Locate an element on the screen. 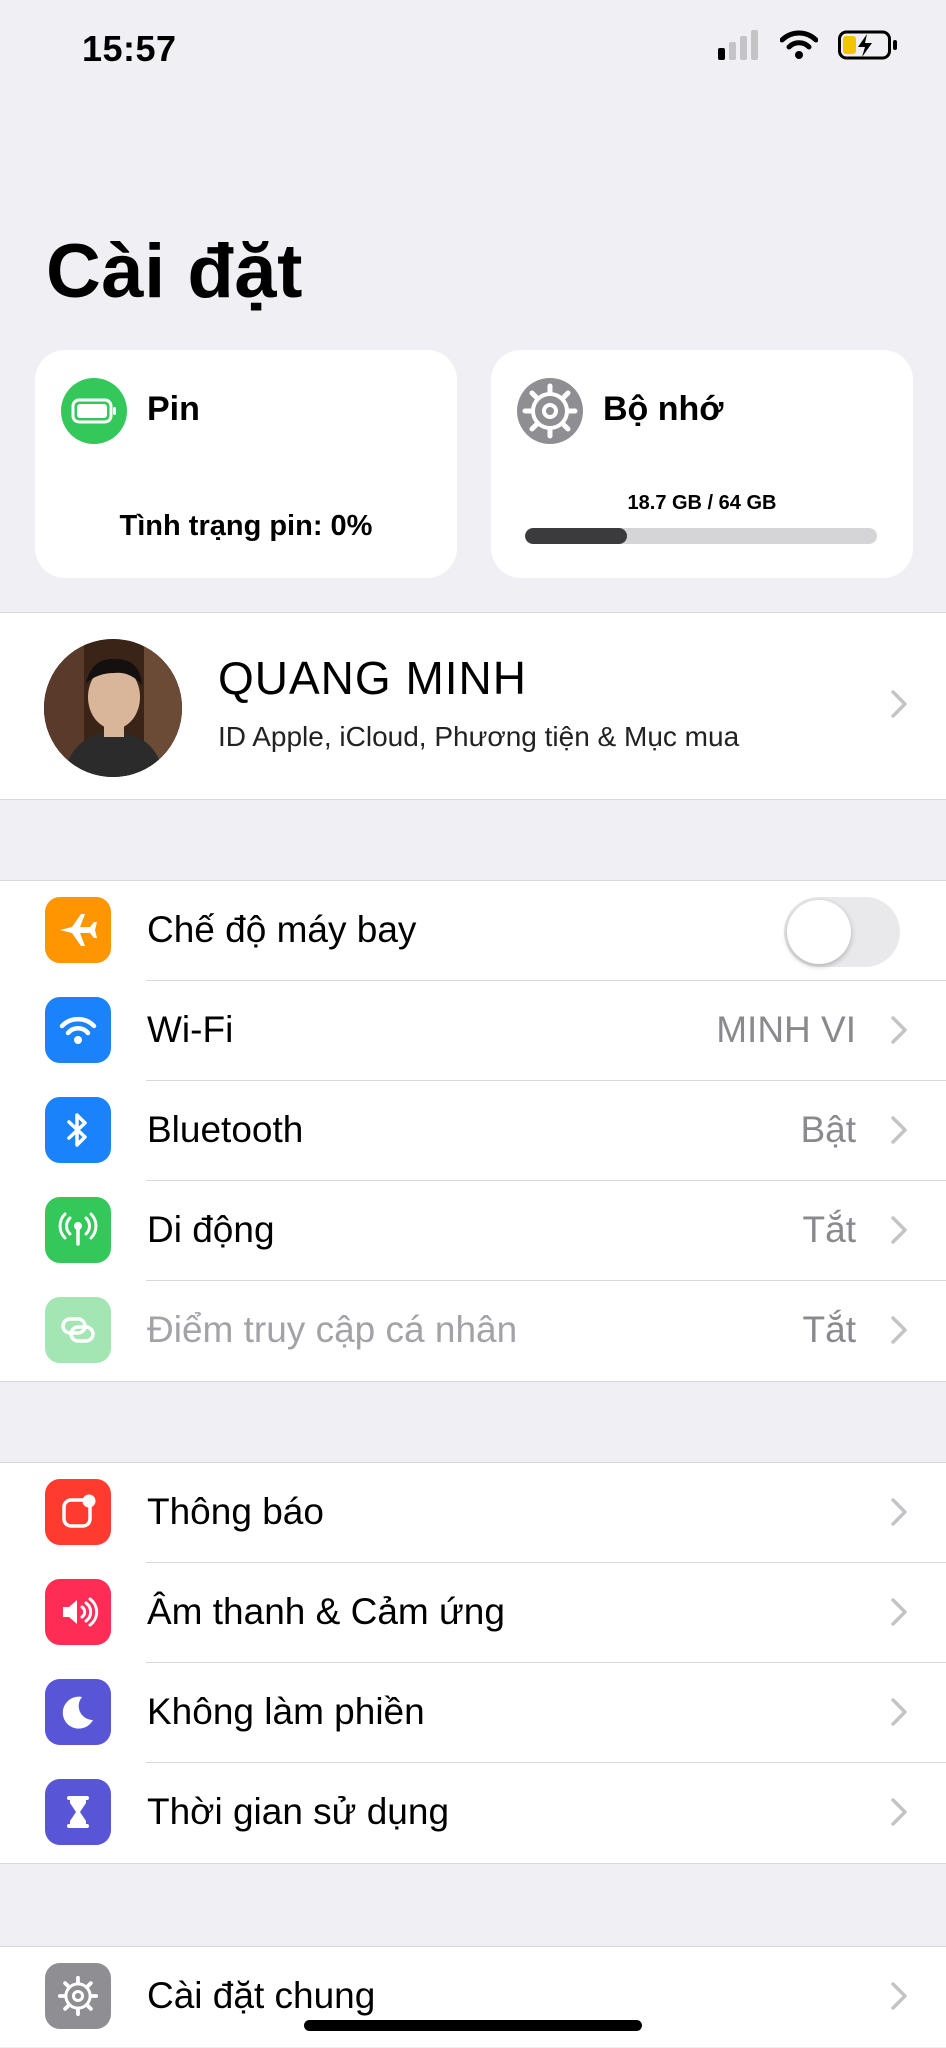  screen-time-label: Thời gian sử dụng is located at coordinates (298, 1811).